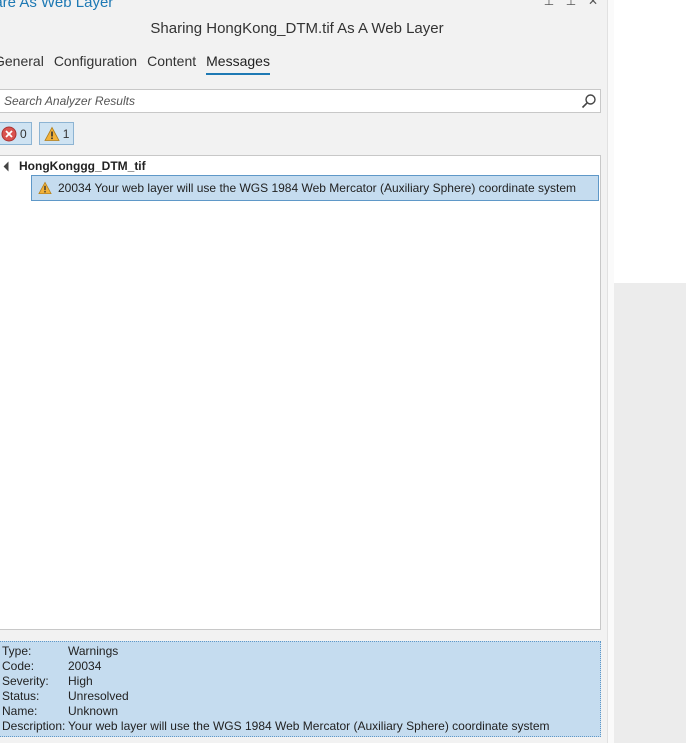 The width and height of the screenshot is (686, 743). Describe the element at coordinates (20, 711) in the screenshot. I see `detail-label: Name:` at that location.